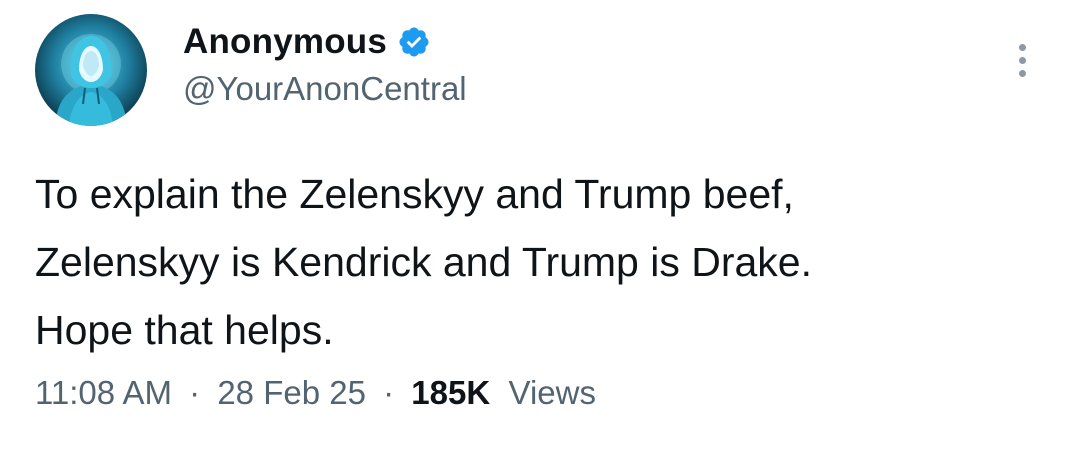 This screenshot has width=1080, height=453. What do you see at coordinates (414, 42) in the screenshot?
I see `verified-badge-icon` at bounding box center [414, 42].